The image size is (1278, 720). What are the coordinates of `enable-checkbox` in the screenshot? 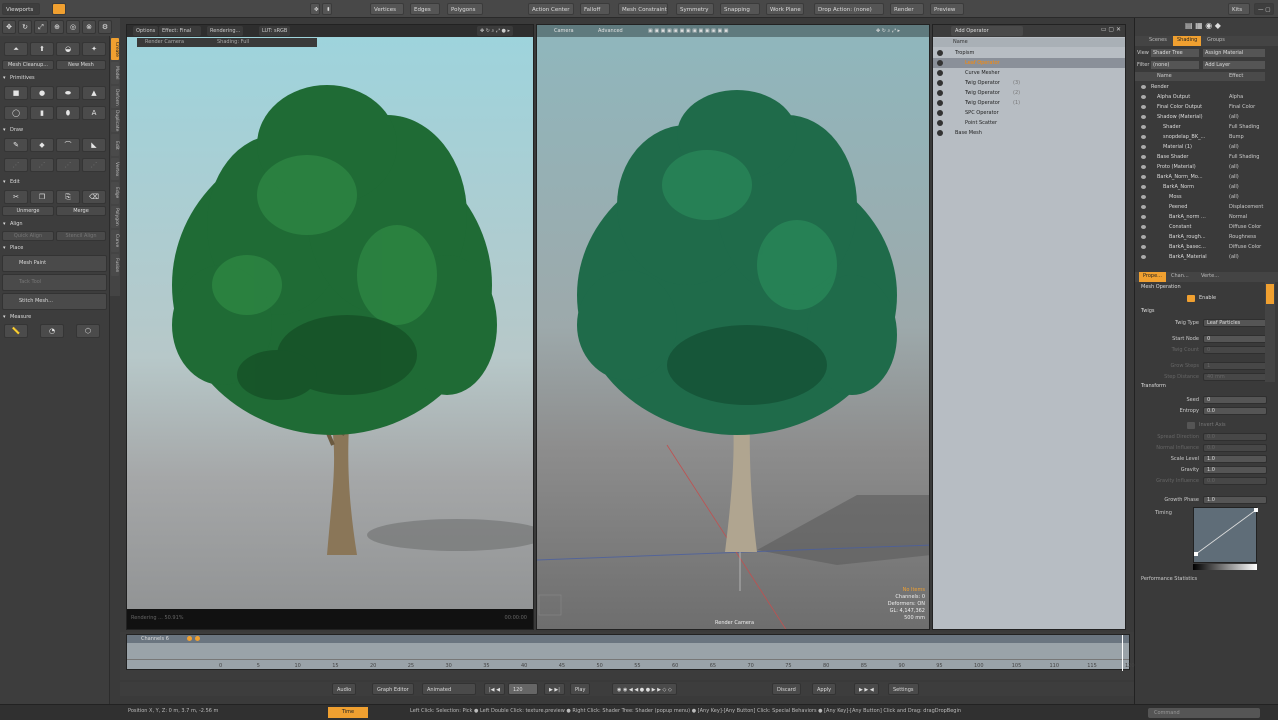 It's located at (1191, 298).